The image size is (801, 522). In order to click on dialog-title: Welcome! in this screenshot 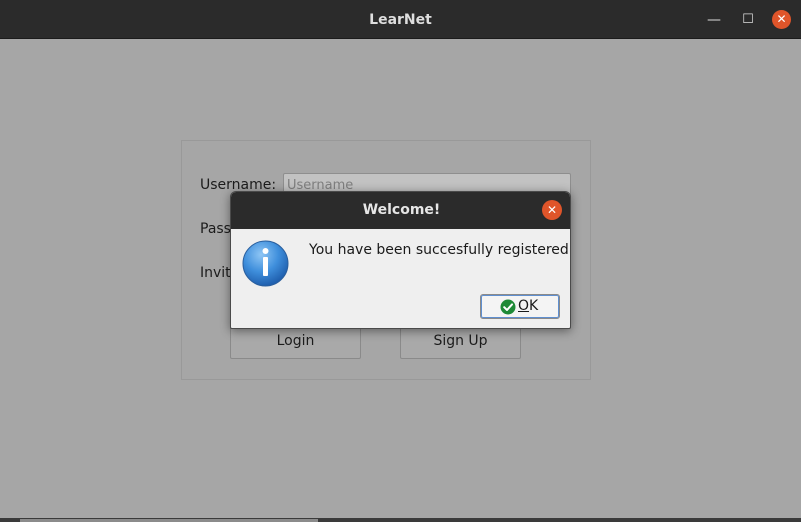, I will do `click(401, 210)`.